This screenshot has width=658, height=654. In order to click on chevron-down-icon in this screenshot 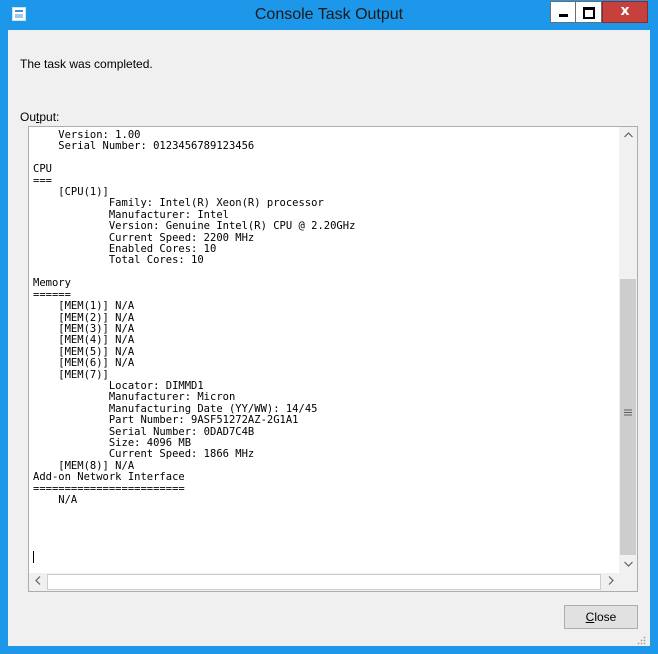, I will do `click(628, 564)`.